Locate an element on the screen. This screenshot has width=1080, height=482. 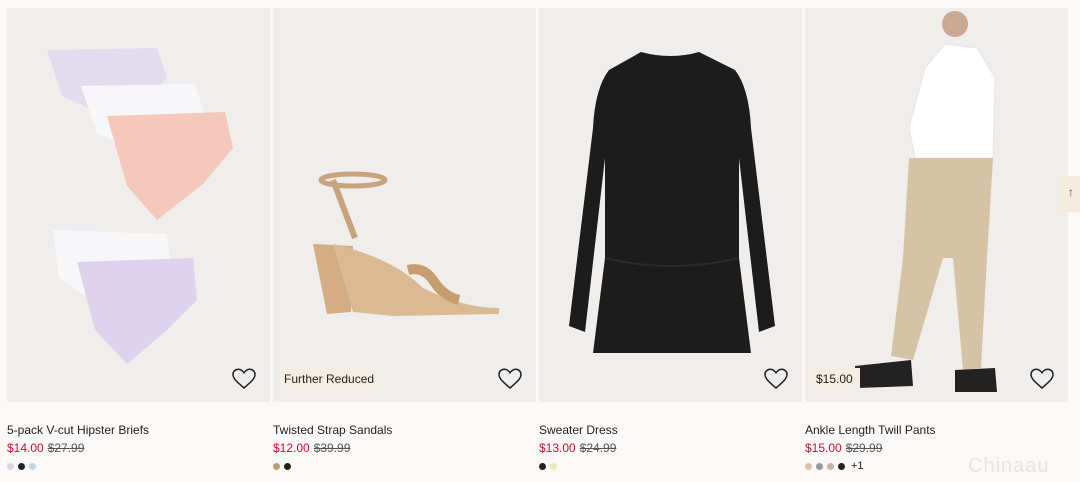
price-badge: $15.00 is located at coordinates (834, 379).